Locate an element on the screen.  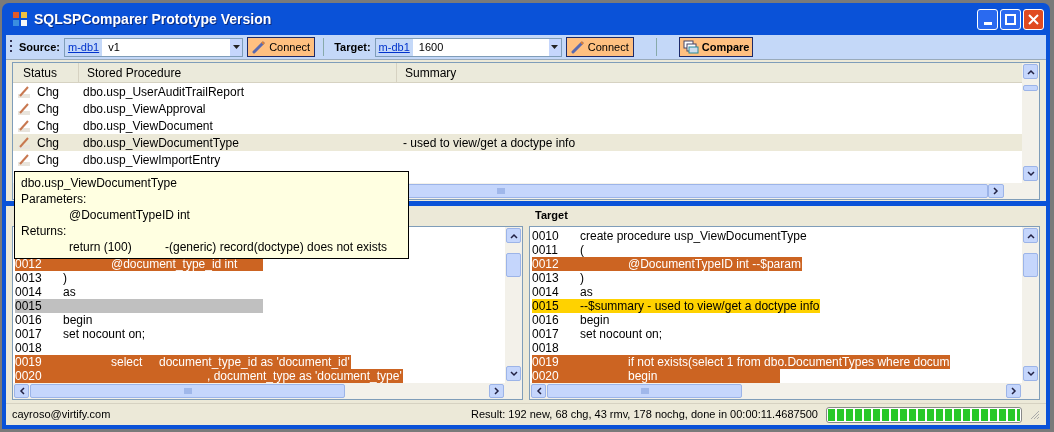
table-cell-text: - used to view/get a doctype info is located at coordinates (489, 143).